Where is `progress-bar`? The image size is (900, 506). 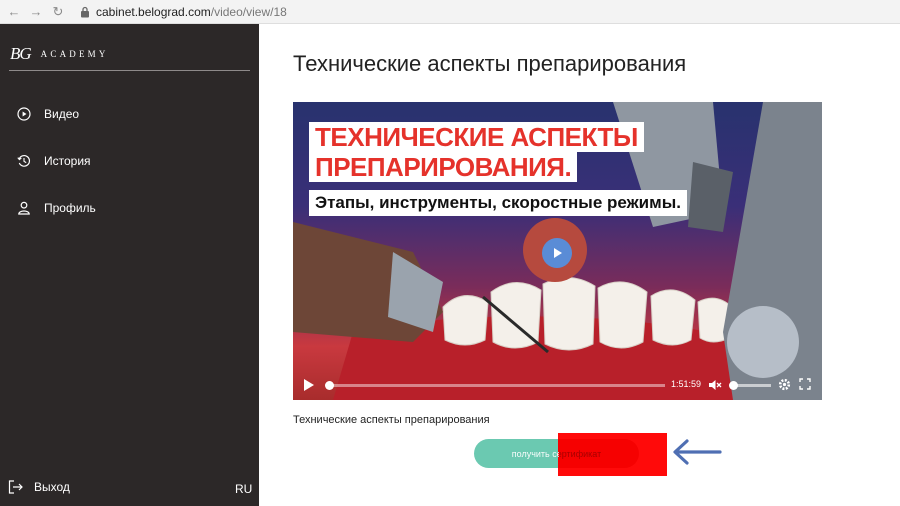 progress-bar is located at coordinates (495, 385).